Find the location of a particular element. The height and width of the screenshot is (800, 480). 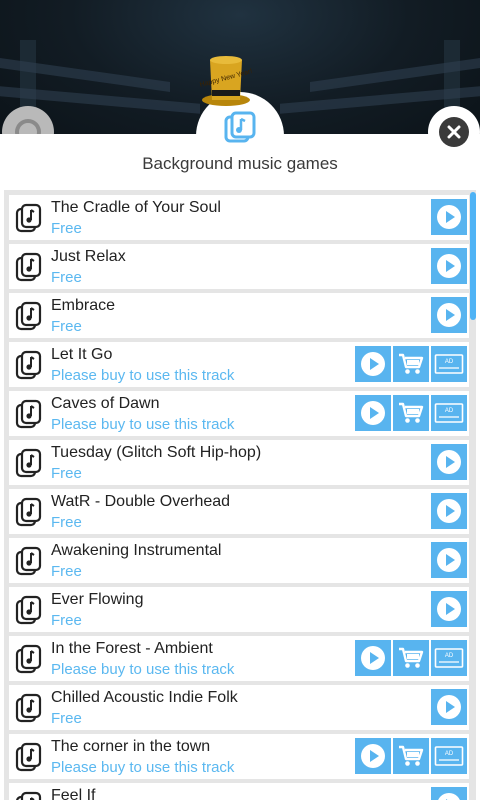

track-row: Just Relax Free is located at coordinates (239, 266).